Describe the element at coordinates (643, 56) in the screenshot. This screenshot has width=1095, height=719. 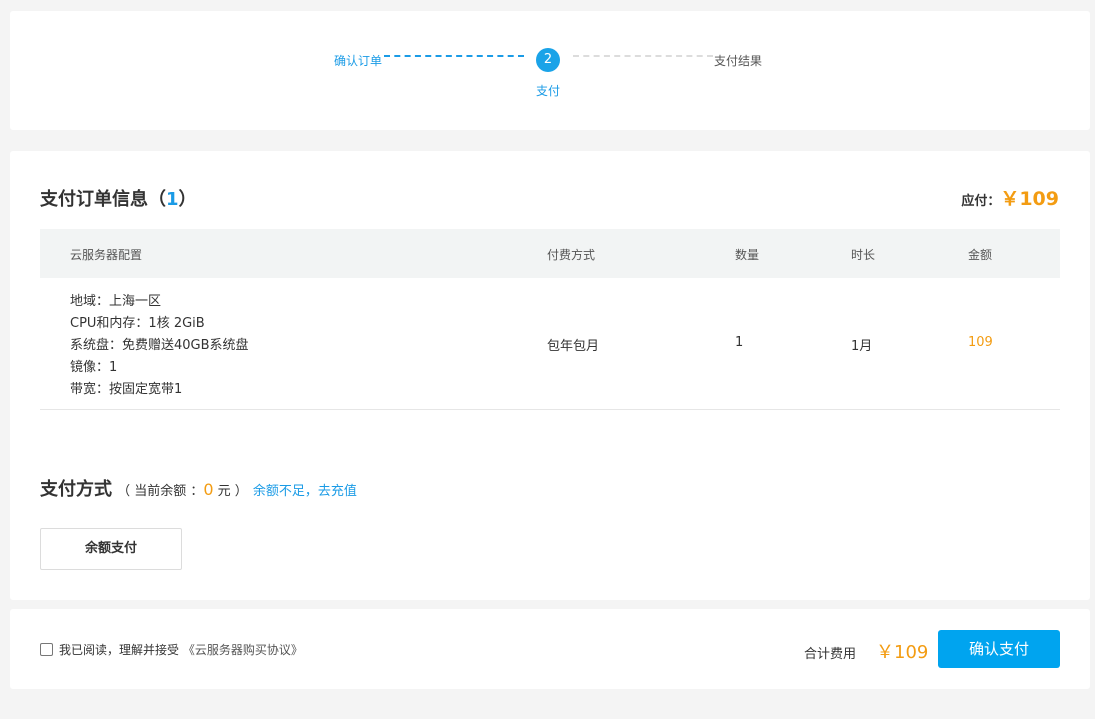
I see `step-connector-pending` at that location.